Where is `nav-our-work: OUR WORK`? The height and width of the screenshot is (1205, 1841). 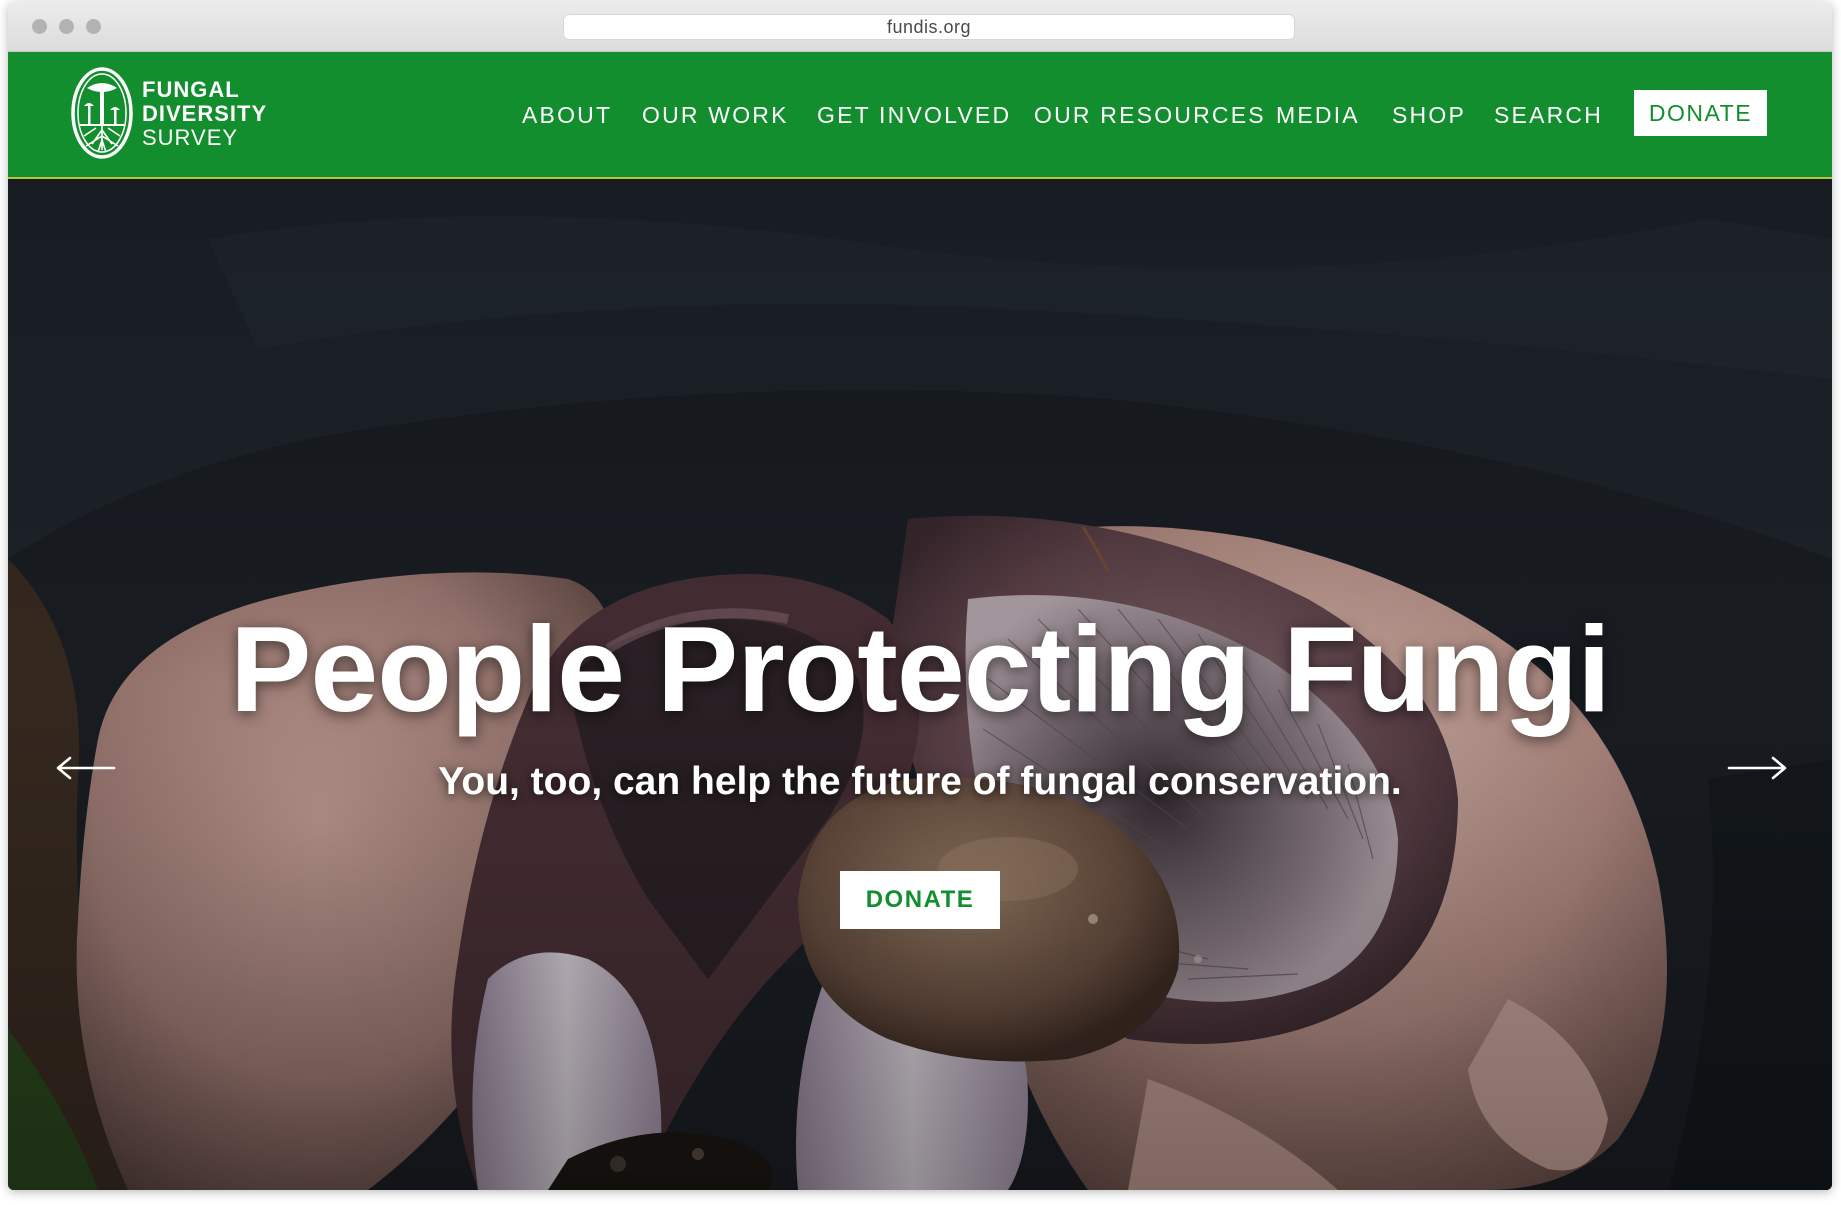 nav-our-work: OUR WORK is located at coordinates (715, 115).